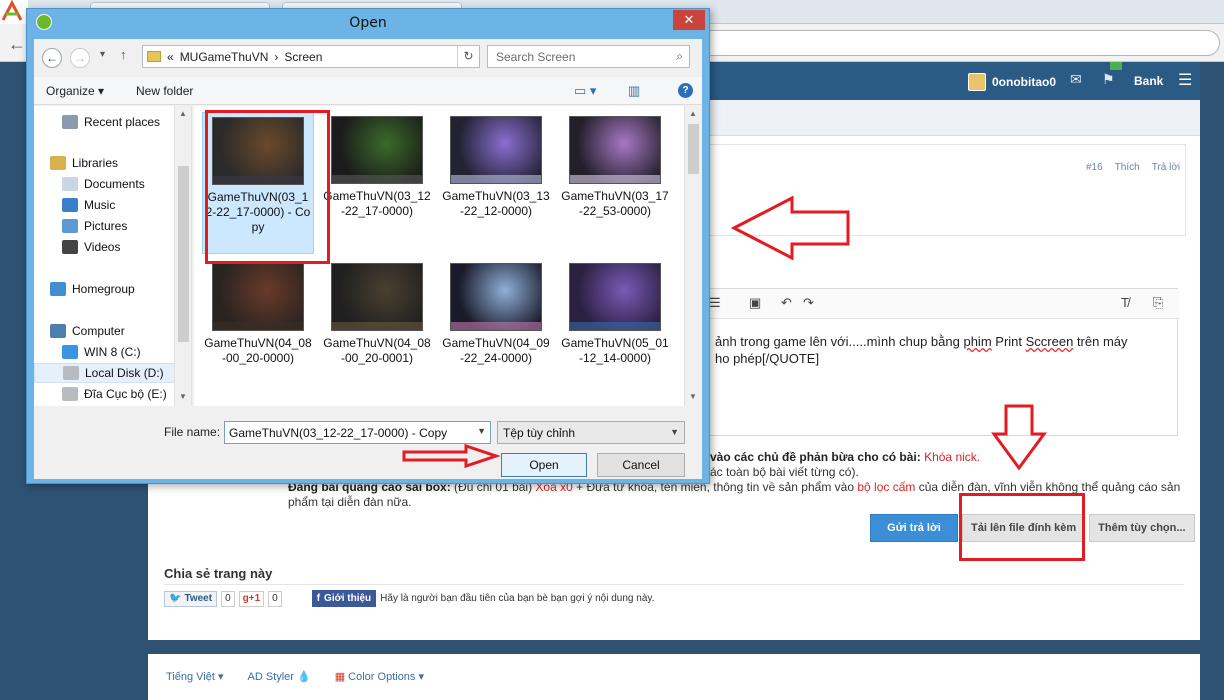 The width and height of the screenshot is (1224, 700). Describe the element at coordinates (251, 598) in the screenshot. I see `google-plus-button: g+1` at that location.